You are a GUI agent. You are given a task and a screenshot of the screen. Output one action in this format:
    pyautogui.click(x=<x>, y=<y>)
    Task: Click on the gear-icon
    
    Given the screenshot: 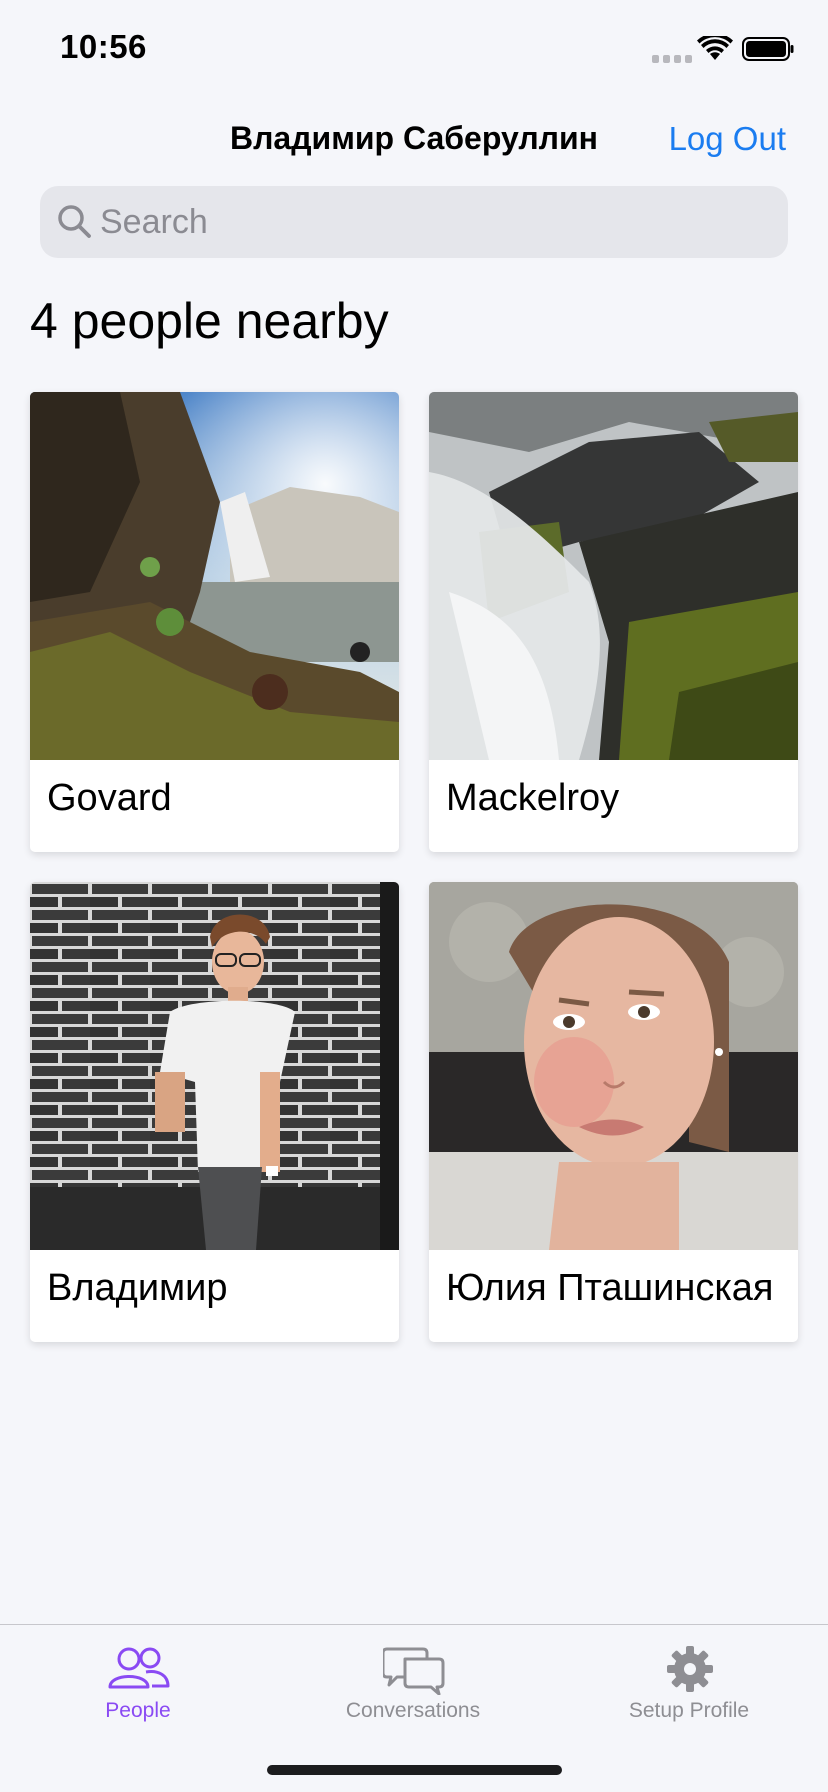 What is the action you would take?
    pyautogui.click(x=690, y=1669)
    